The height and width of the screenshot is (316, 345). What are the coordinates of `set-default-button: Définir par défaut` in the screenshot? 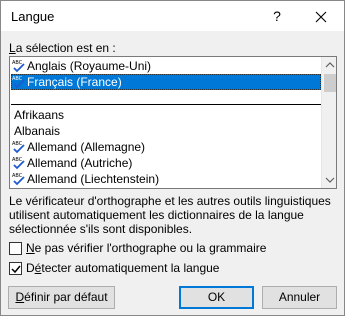 It's located at (61, 297).